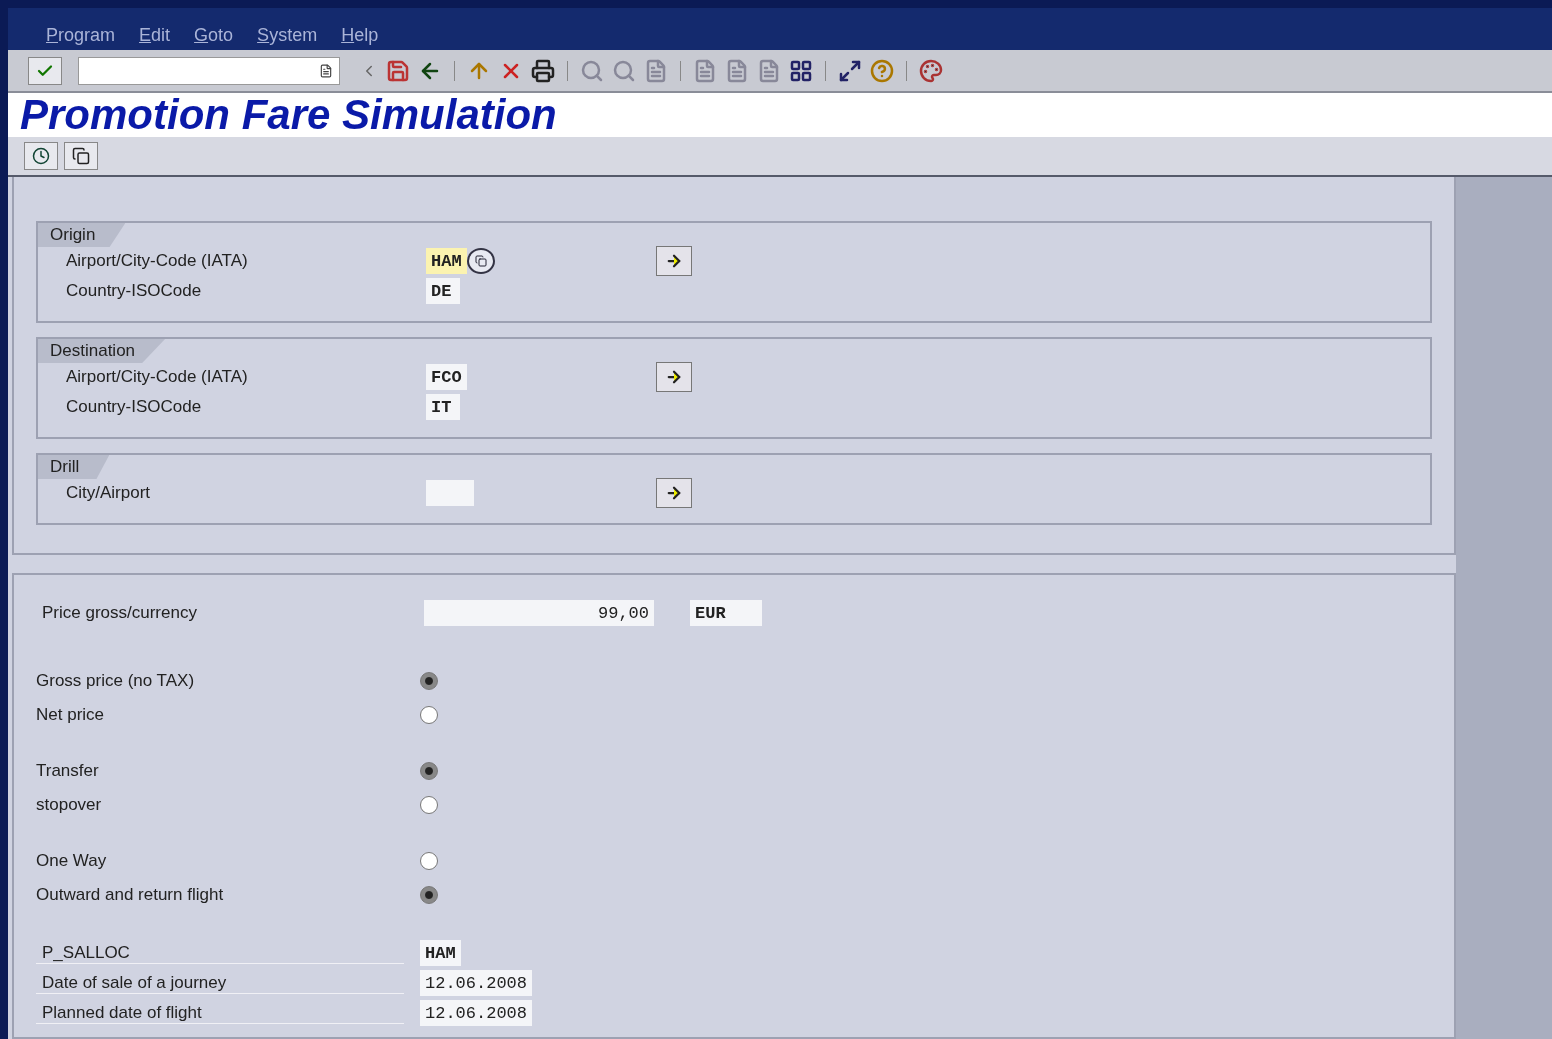 This screenshot has width=1552, height=1039. What do you see at coordinates (214, 36) in the screenshot?
I see `menu-item: Goto` at bounding box center [214, 36].